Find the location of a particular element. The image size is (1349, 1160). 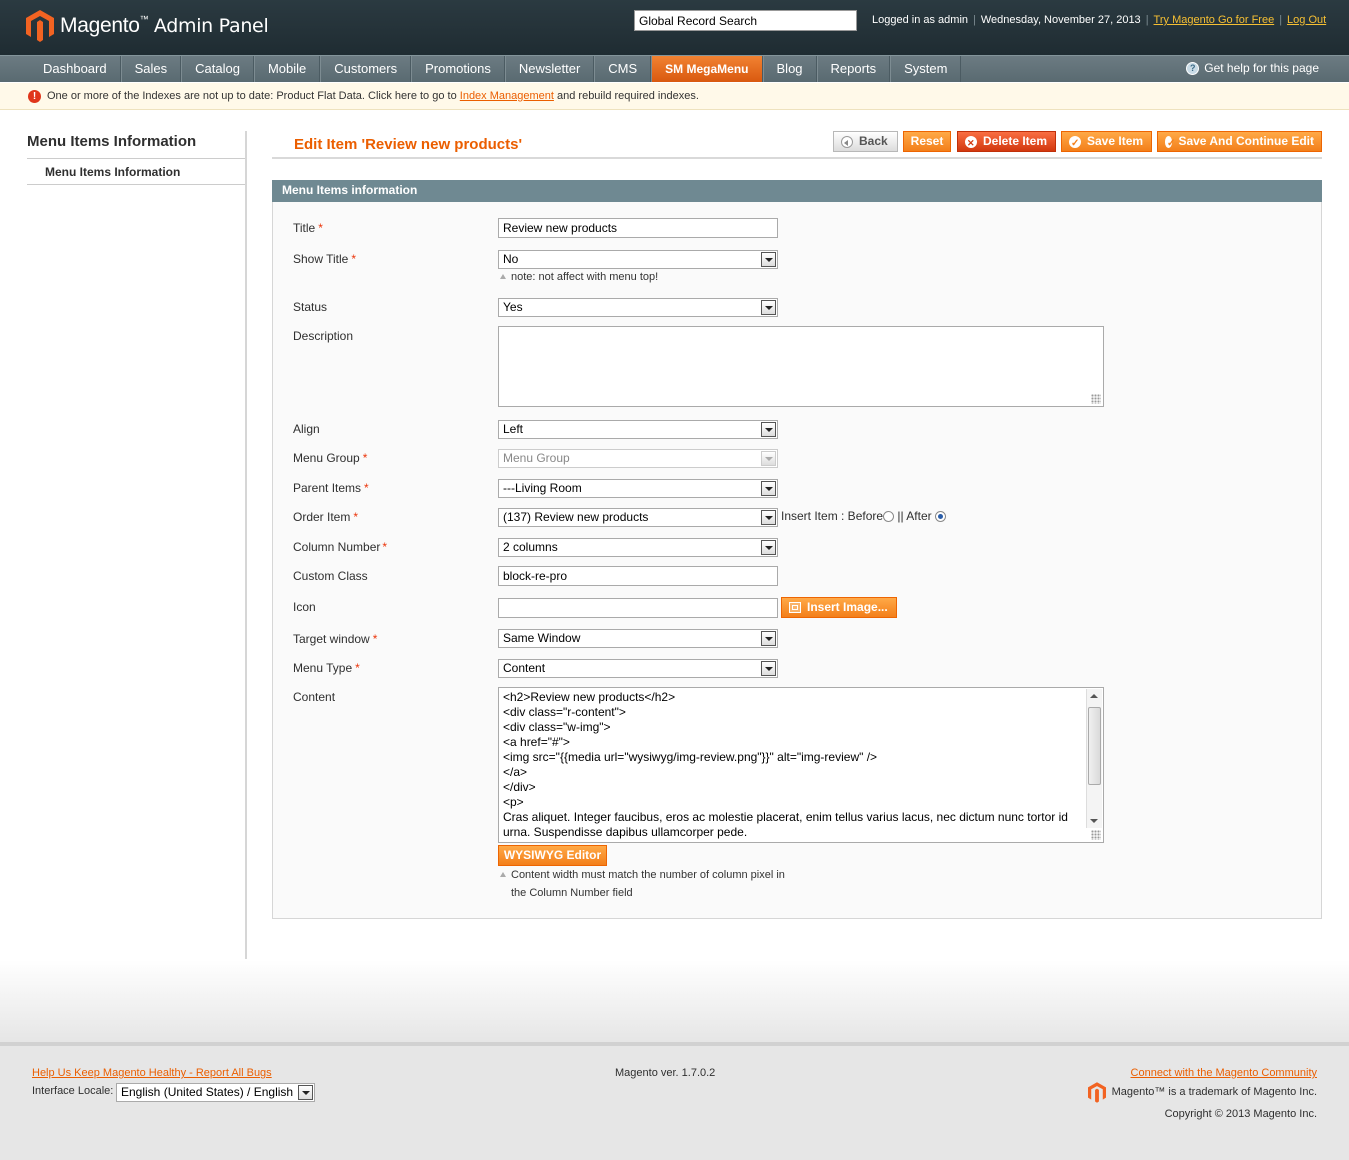

reset-label: Reset is located at coordinates (927, 141).